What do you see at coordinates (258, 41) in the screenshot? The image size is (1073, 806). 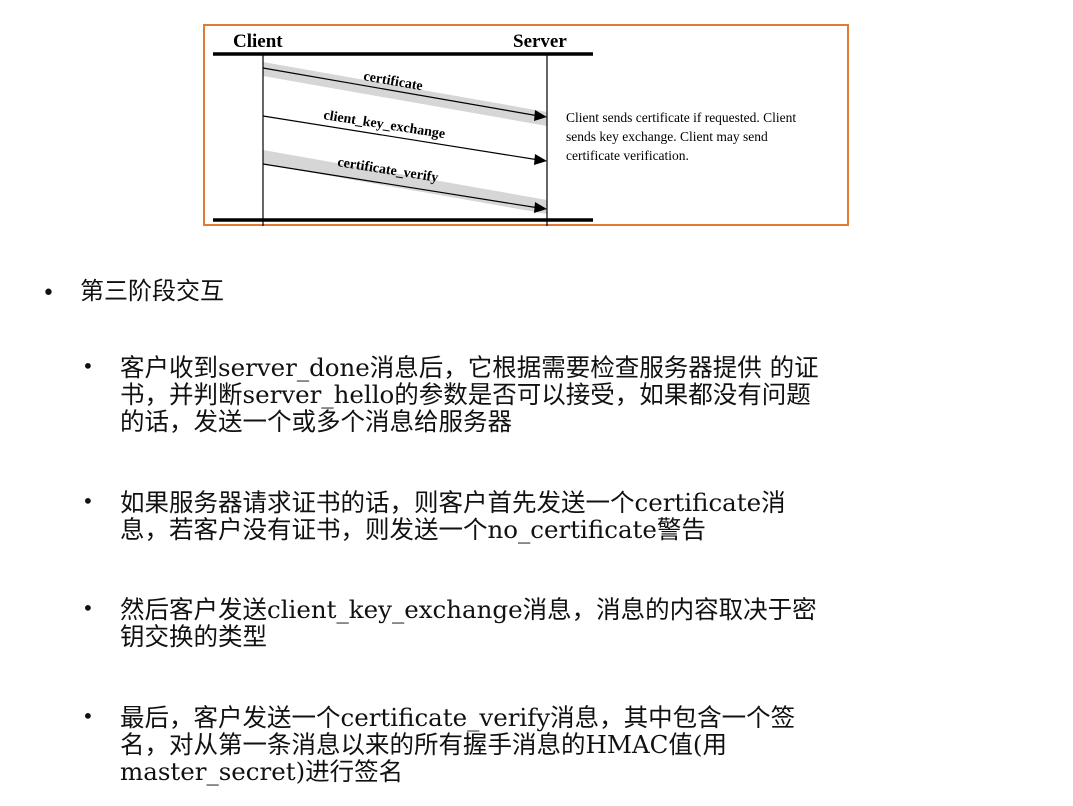 I see `client-label: Client` at bounding box center [258, 41].